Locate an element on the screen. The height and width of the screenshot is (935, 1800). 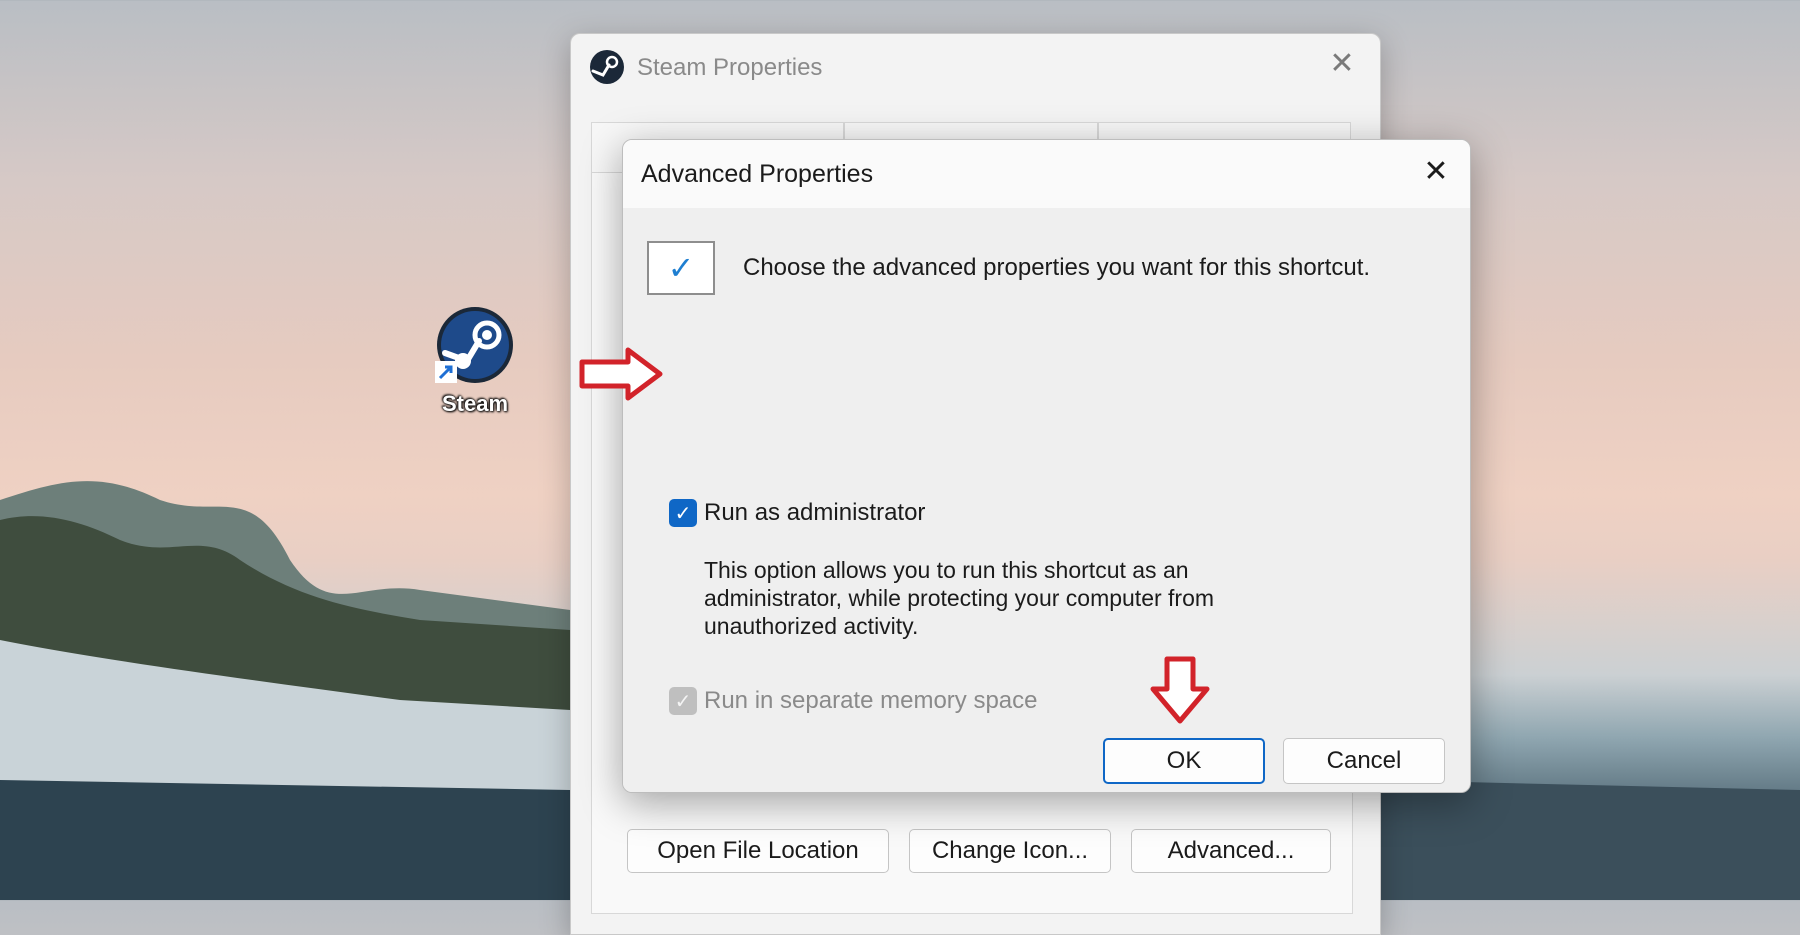
run-as-administrator-label: Run as administrator is located at coordinates (814, 513).